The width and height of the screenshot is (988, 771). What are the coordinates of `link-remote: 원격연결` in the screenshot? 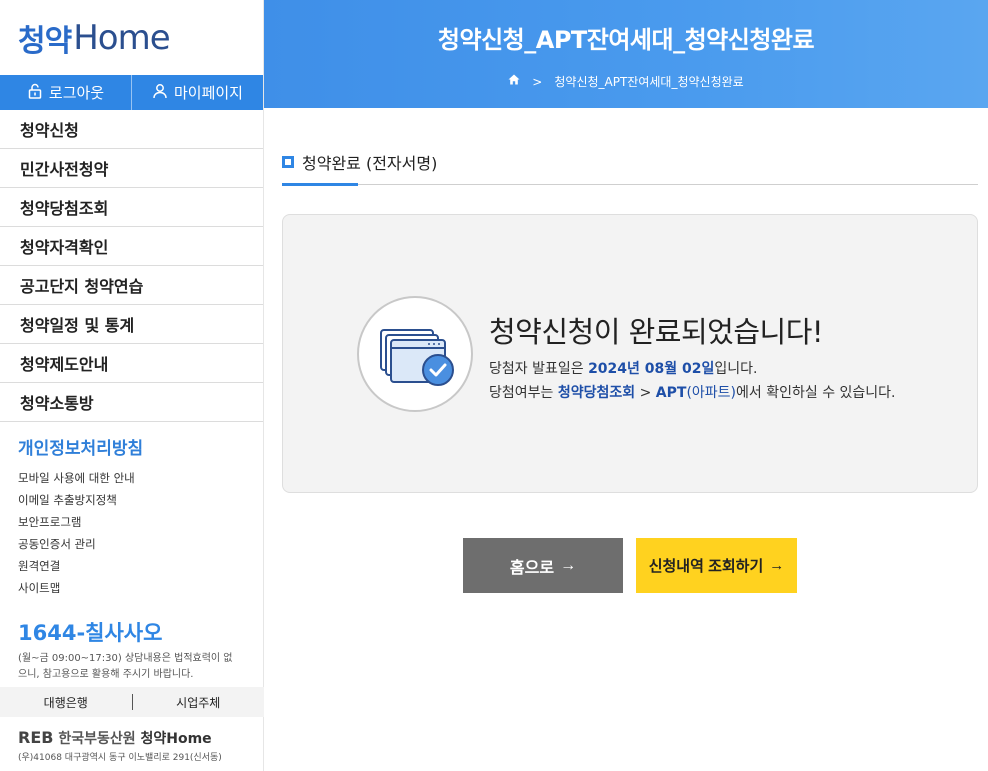 It's located at (140, 566).